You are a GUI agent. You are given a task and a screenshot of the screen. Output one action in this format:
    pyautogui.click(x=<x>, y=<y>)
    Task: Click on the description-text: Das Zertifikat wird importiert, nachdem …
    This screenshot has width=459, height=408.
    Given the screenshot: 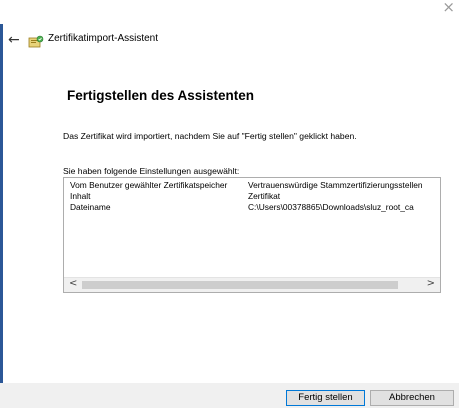 What is the action you would take?
    pyautogui.click(x=210, y=136)
    